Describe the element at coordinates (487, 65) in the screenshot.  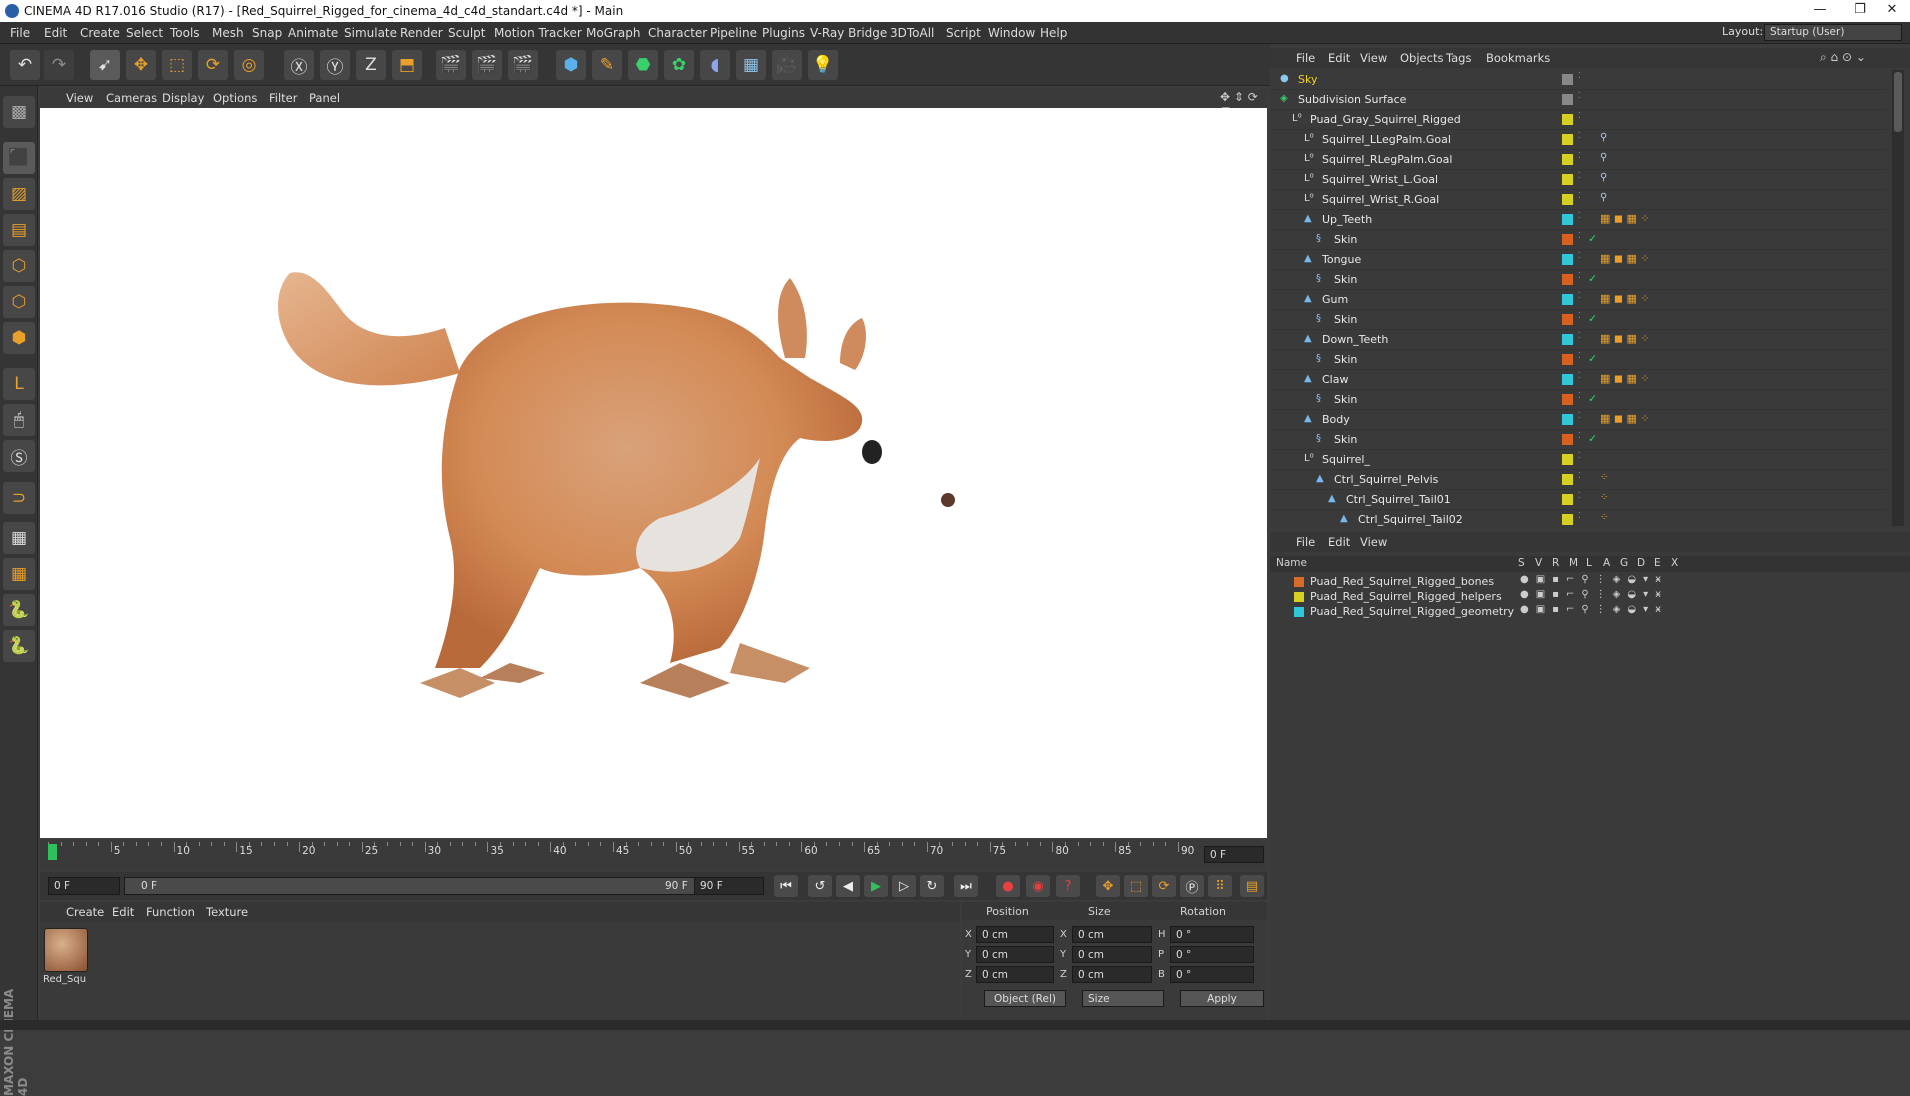
I see `render-picture-viewer-icon: 🎬` at that location.